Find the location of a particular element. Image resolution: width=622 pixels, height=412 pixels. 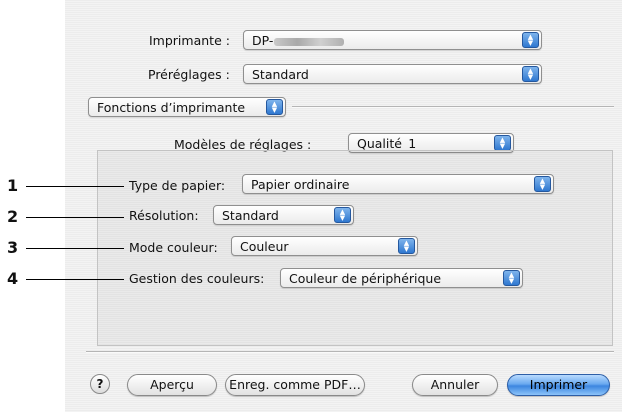

printer-popup: DP- ▲ ▼ is located at coordinates (392, 40).